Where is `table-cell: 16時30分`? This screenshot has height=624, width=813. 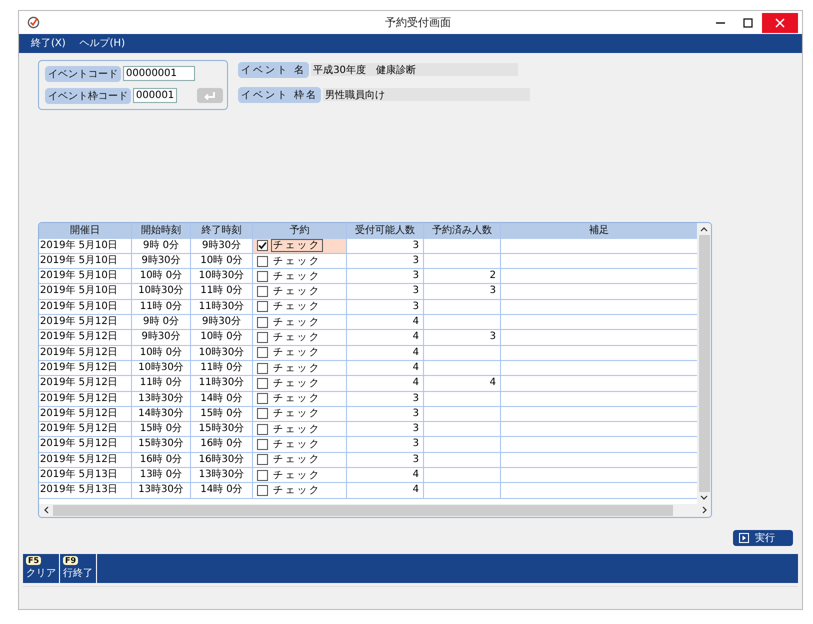
table-cell: 16時30分 is located at coordinates (222, 460).